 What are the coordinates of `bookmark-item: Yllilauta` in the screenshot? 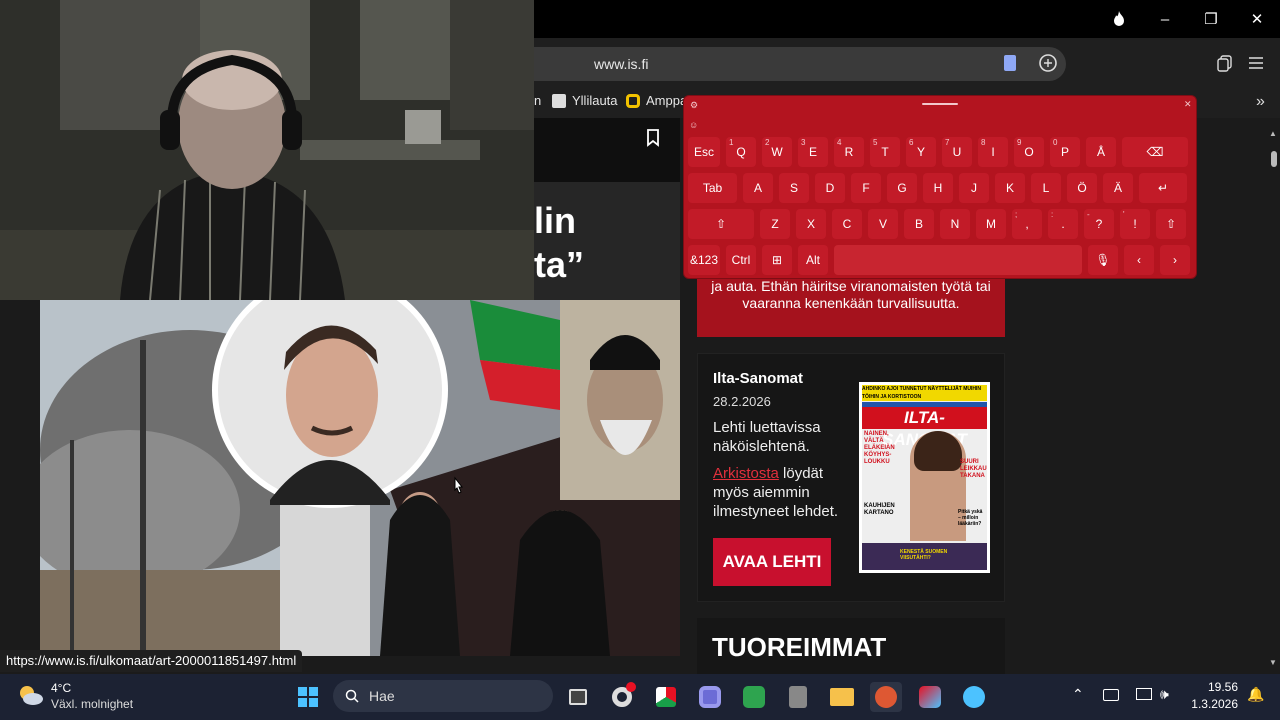 It's located at (585, 100).